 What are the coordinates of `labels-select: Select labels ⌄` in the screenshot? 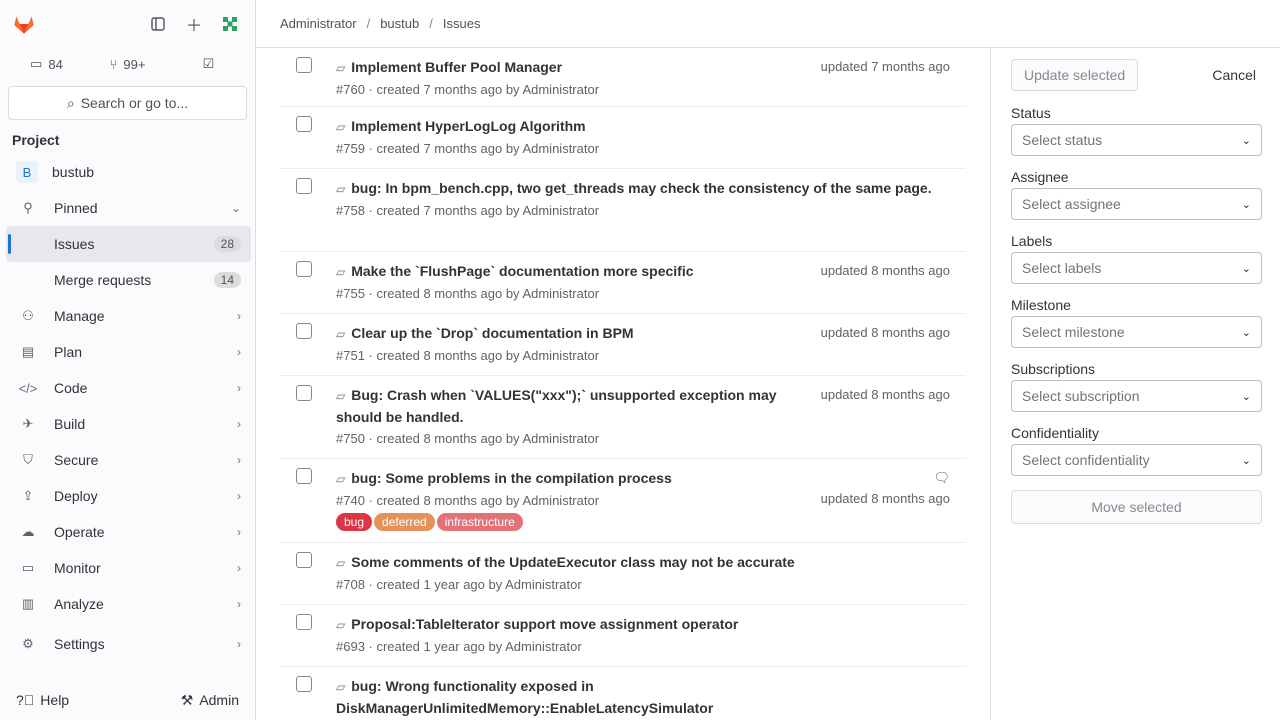 It's located at (1136, 268).